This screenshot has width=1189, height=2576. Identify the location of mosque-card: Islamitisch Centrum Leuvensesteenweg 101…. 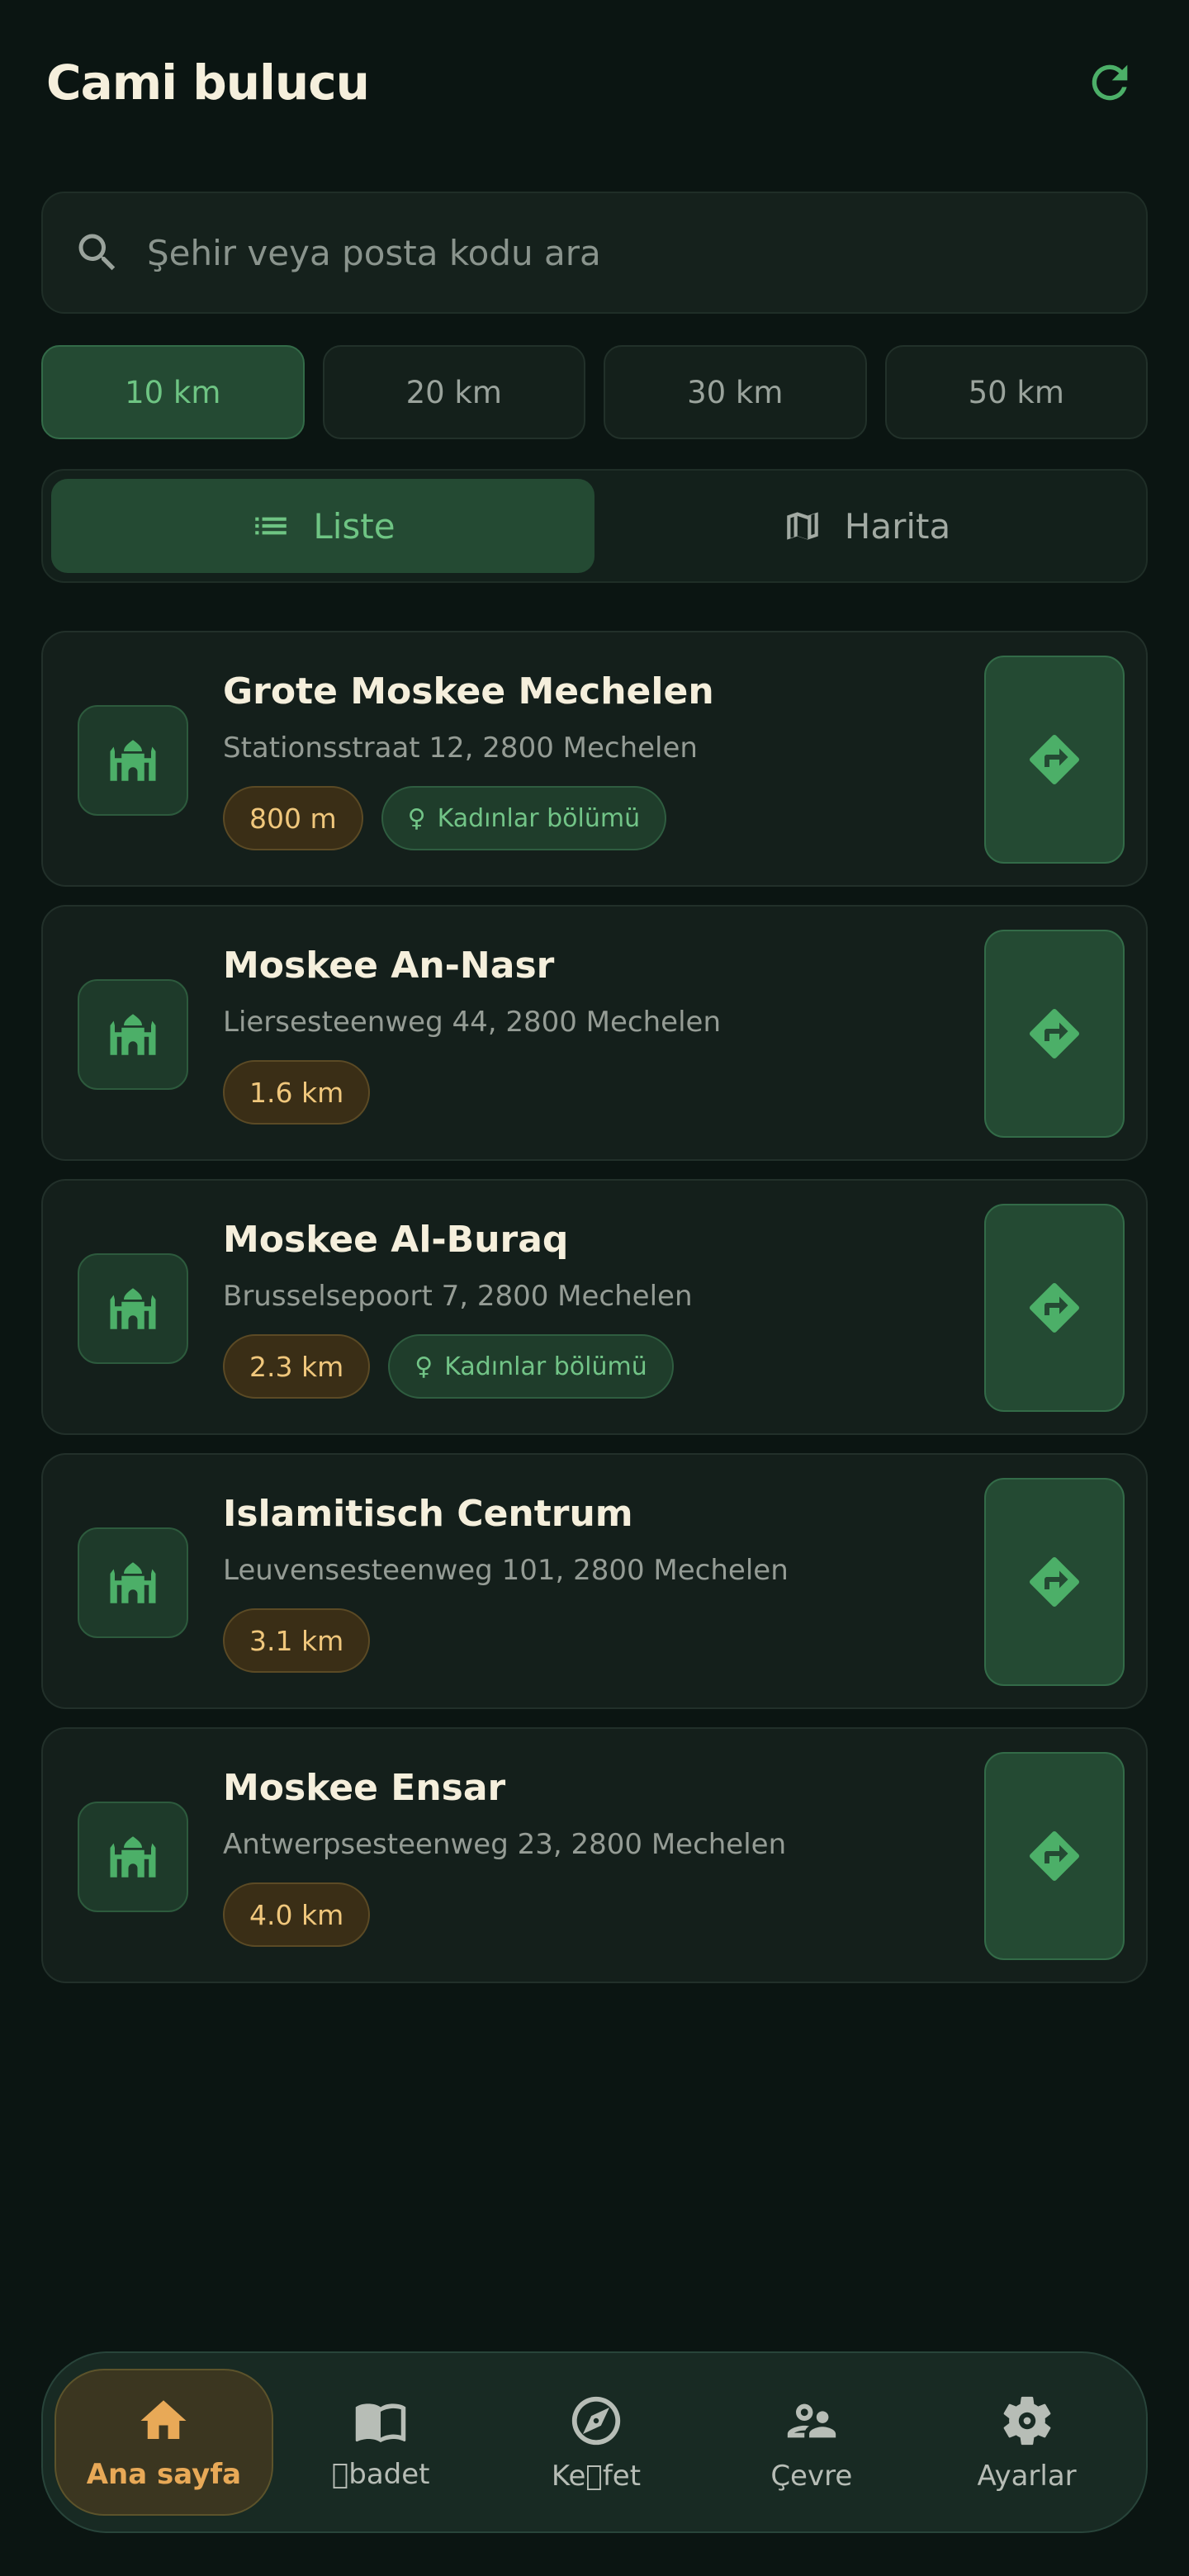
(594, 1581).